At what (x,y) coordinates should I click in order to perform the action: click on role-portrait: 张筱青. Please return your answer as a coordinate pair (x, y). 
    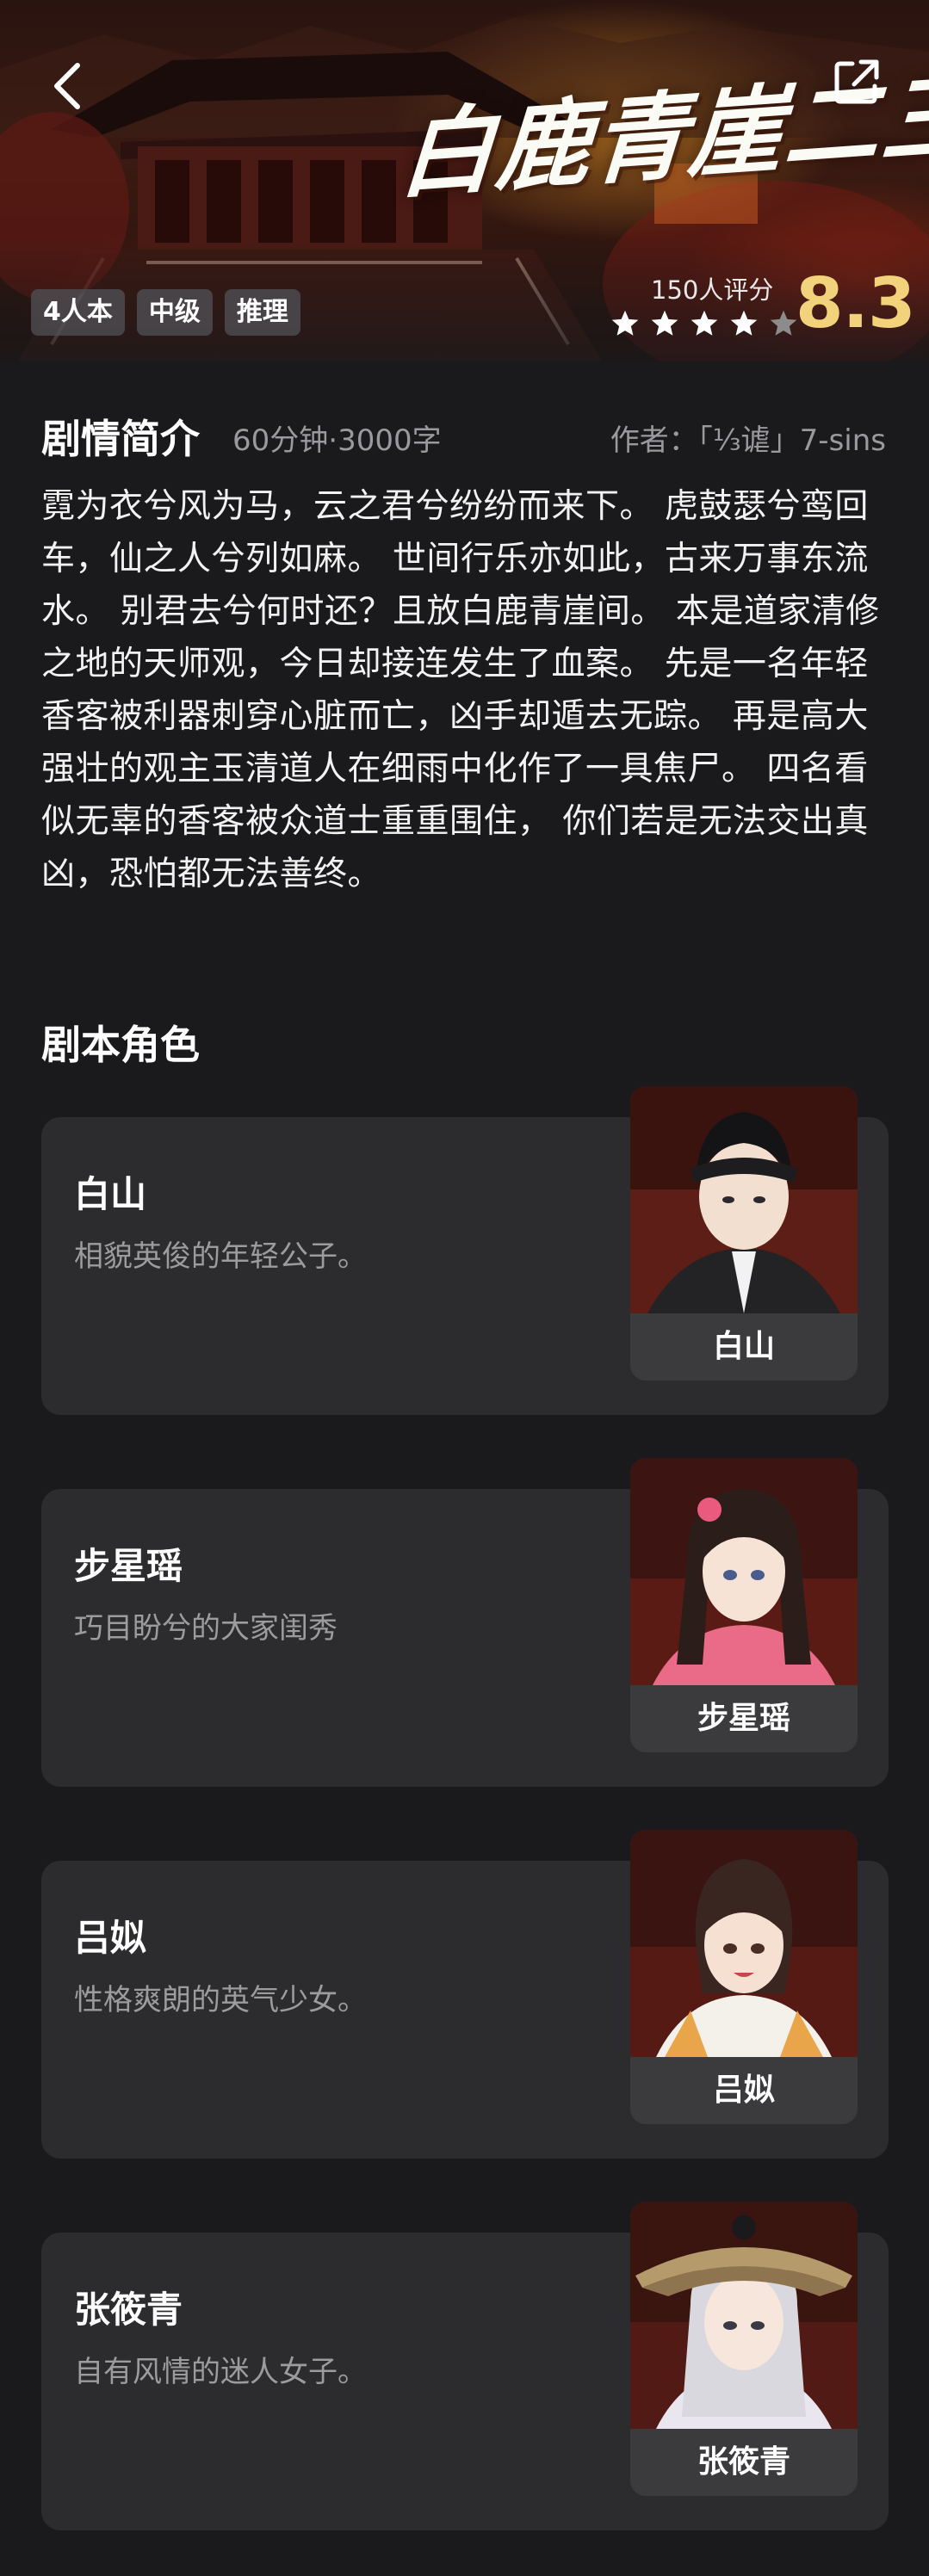
    Looking at the image, I should click on (744, 2349).